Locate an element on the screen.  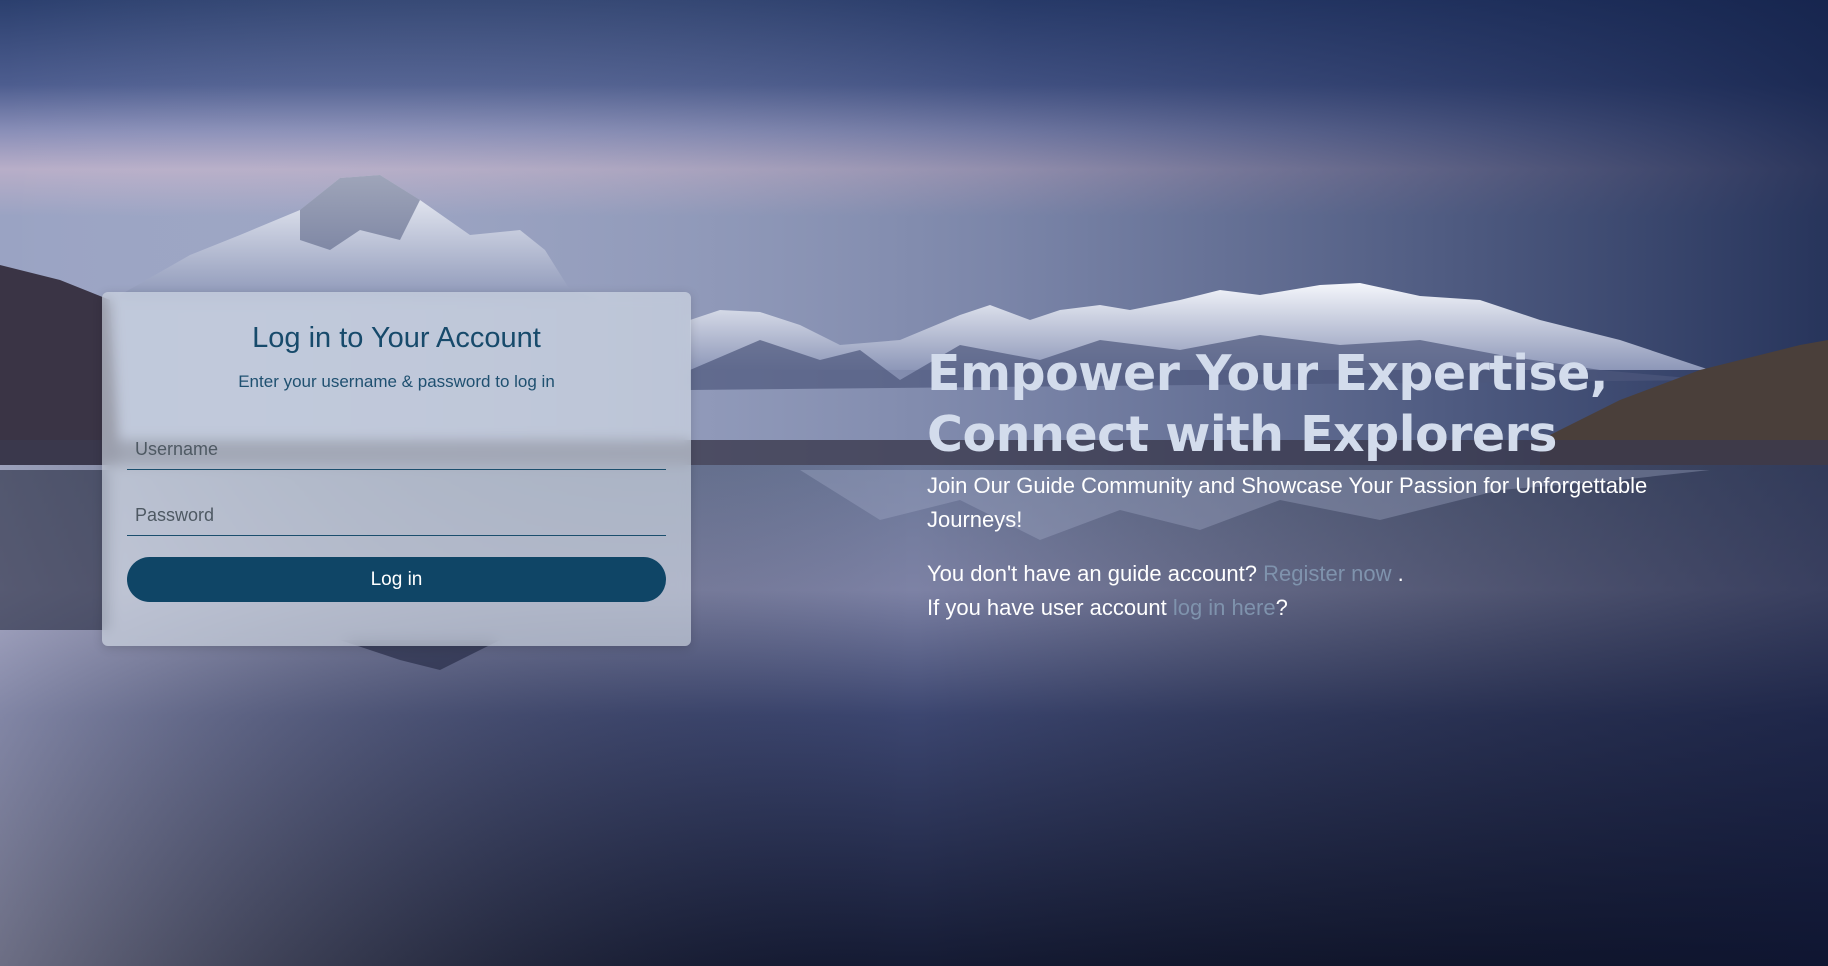
register-link: Register now is located at coordinates (1327, 573).